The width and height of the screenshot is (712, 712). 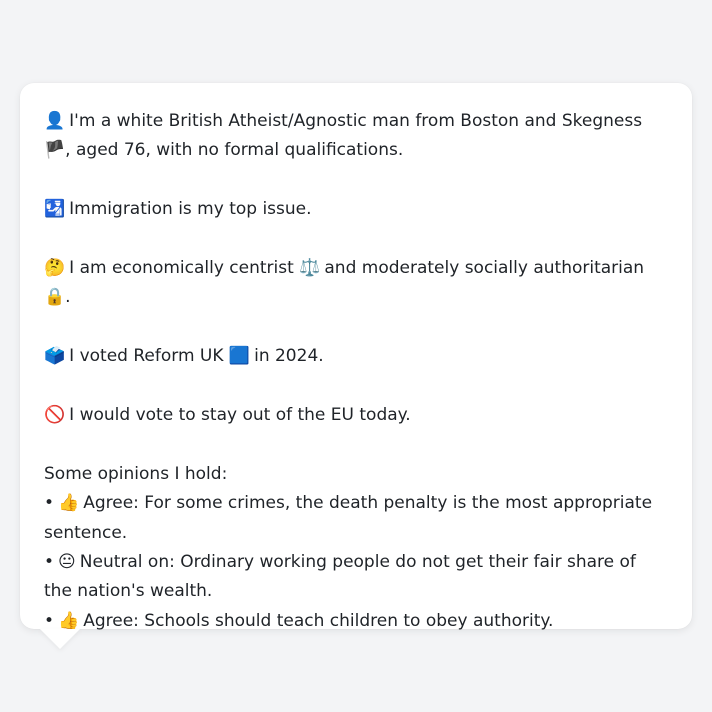 What do you see at coordinates (356, 209) in the screenshot?
I see `issue-line: 🛂 Immigration is my top issue.` at bounding box center [356, 209].